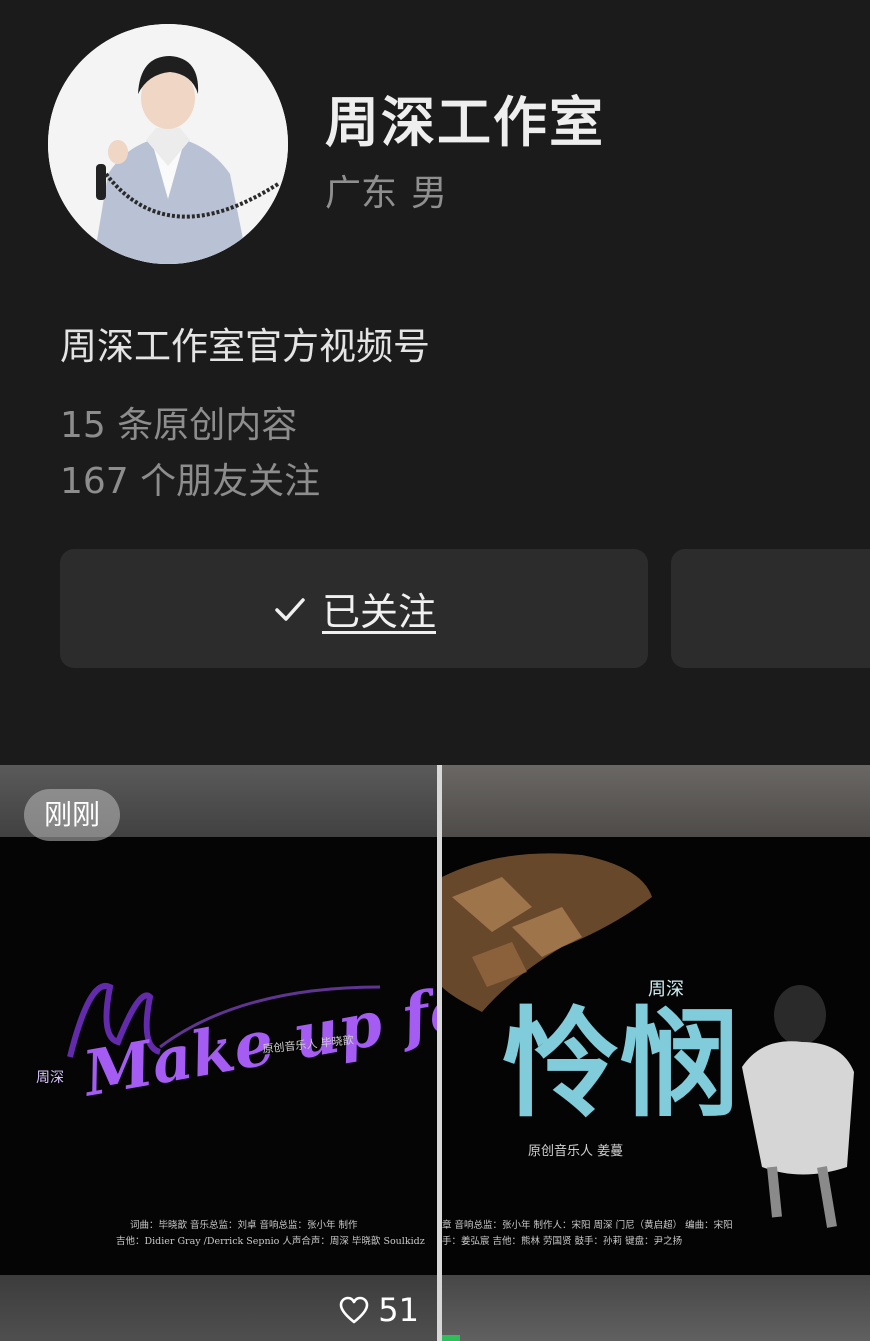 The width and height of the screenshot is (870, 1341). What do you see at coordinates (656, 1308) in the screenshot?
I see `video-frame-bottom` at bounding box center [656, 1308].